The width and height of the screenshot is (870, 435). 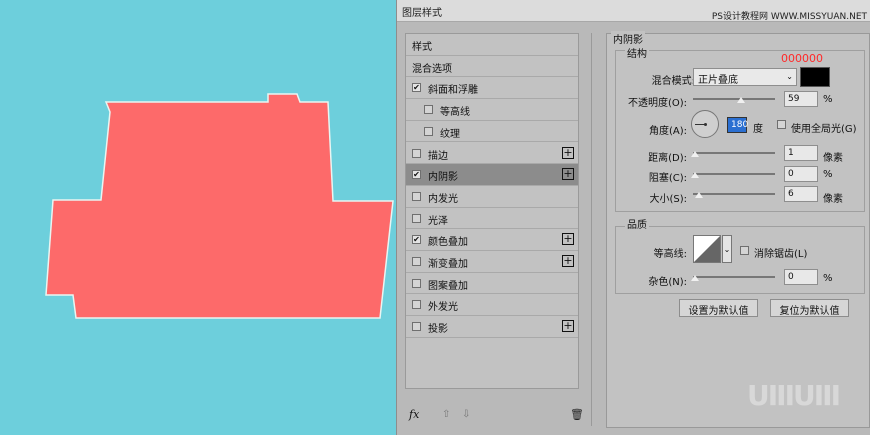 What do you see at coordinates (446, 414) in the screenshot?
I see `move-up-icon: ⇧` at bounding box center [446, 414].